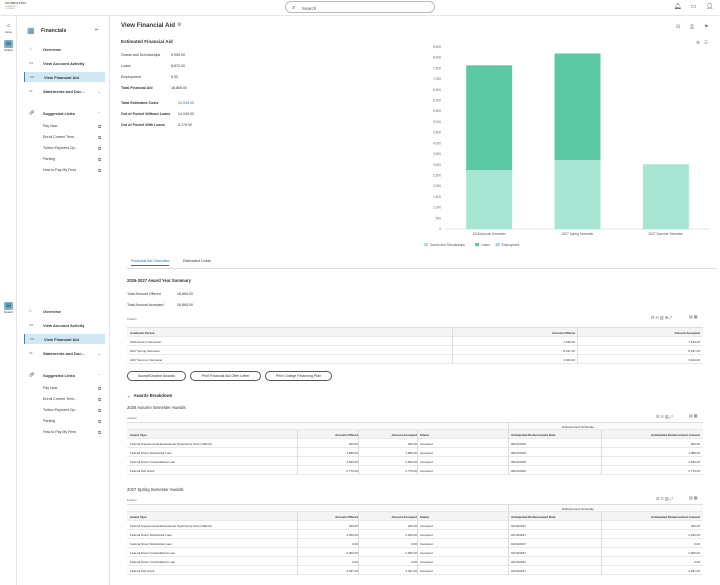 The image size is (720, 585). I want to click on print-icon: ⎙, so click(692, 27).